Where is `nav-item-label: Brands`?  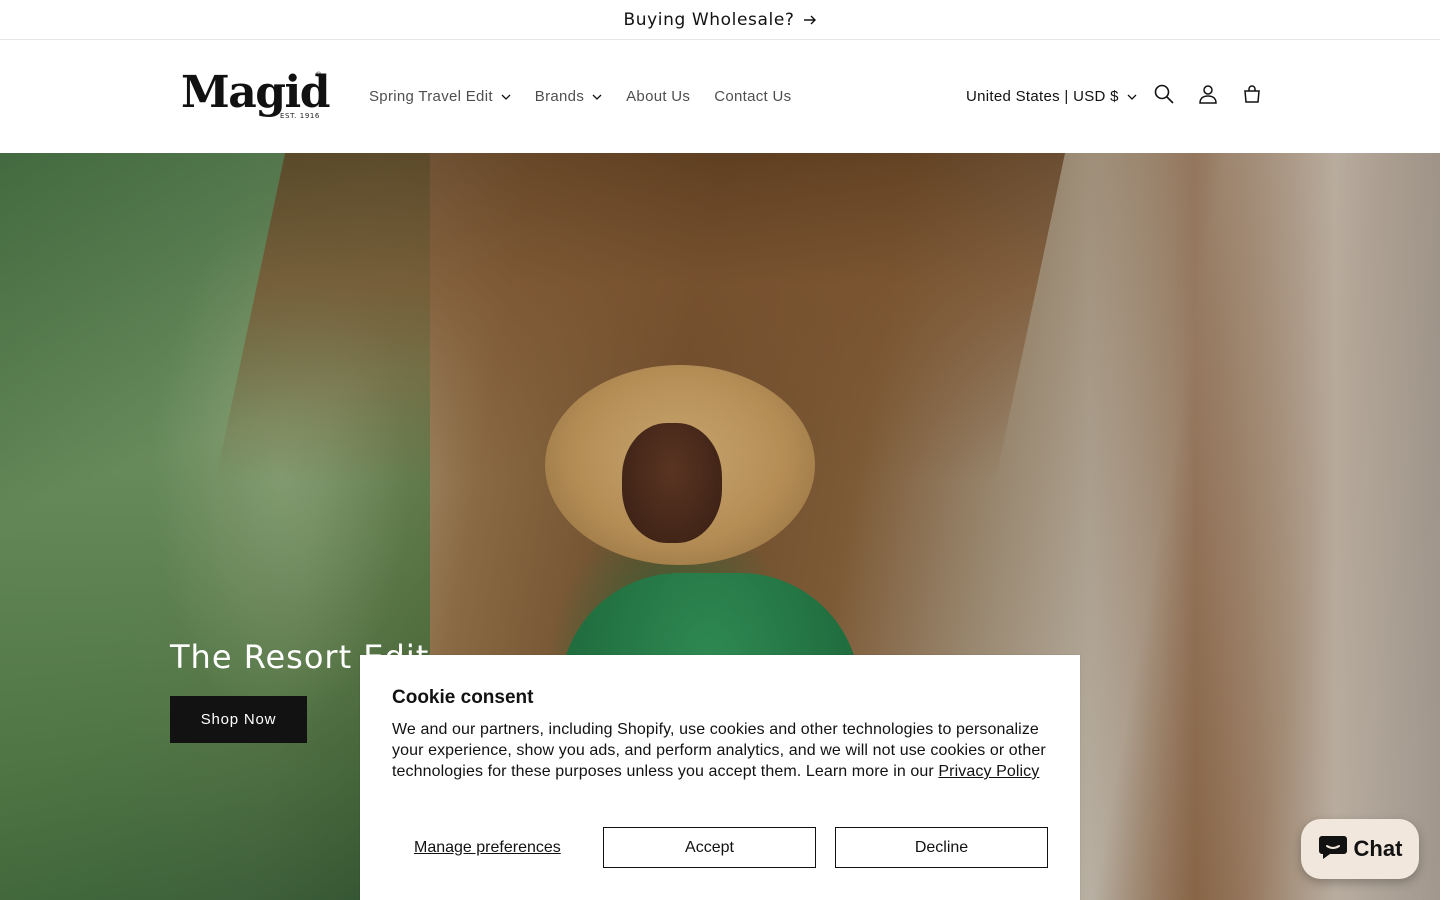 nav-item-label: Brands is located at coordinates (559, 96).